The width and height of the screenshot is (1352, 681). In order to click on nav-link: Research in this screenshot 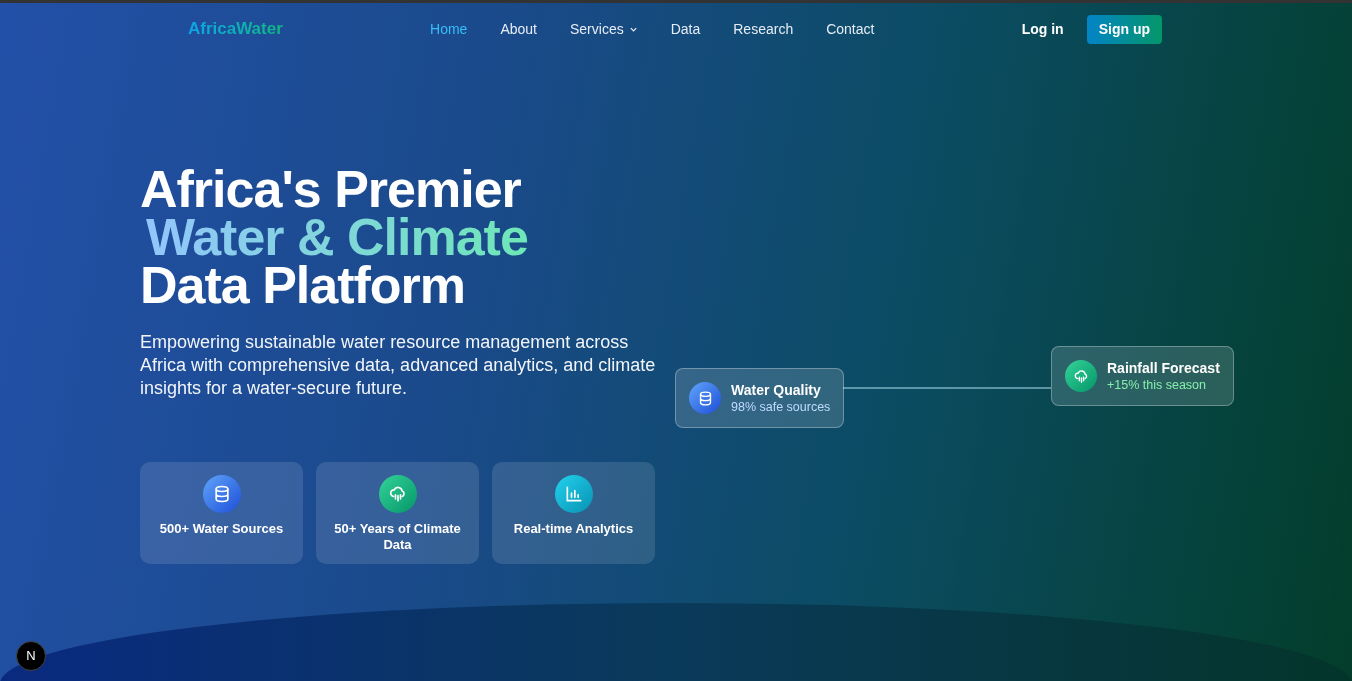, I will do `click(763, 29)`.